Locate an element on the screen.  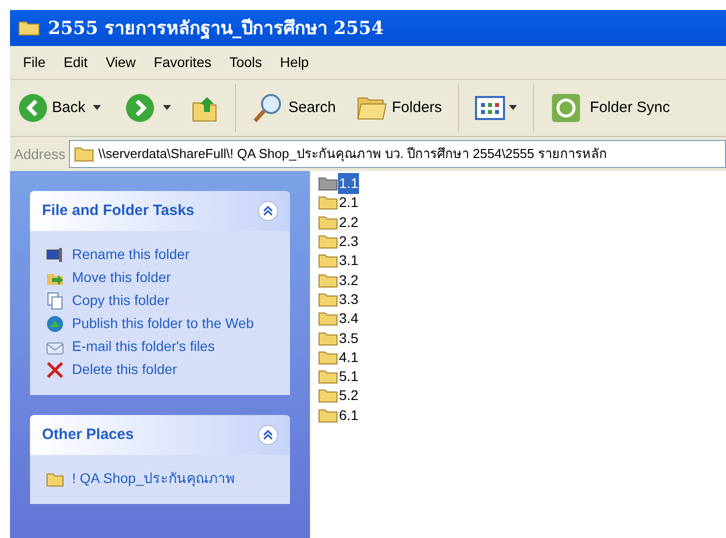
folder-name: 4.1 is located at coordinates (349, 357).